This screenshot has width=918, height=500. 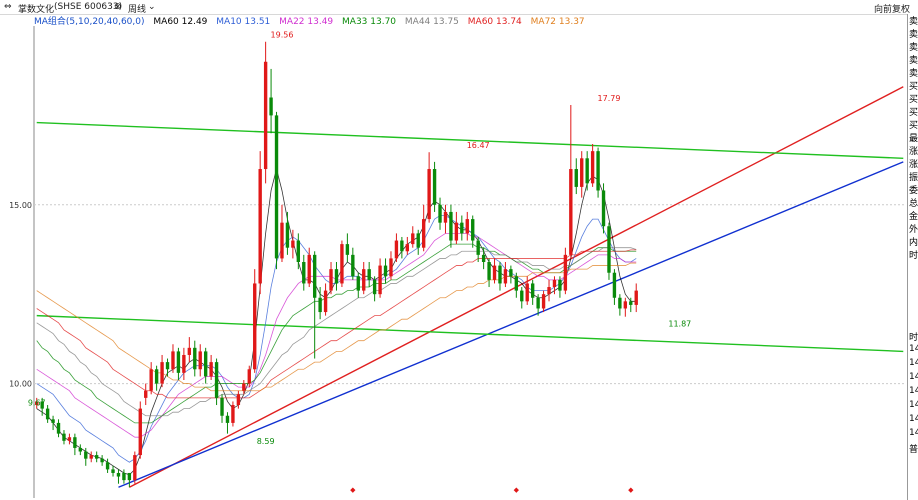 I want to click on event-marker-2: ◆, so click(x=631, y=490).